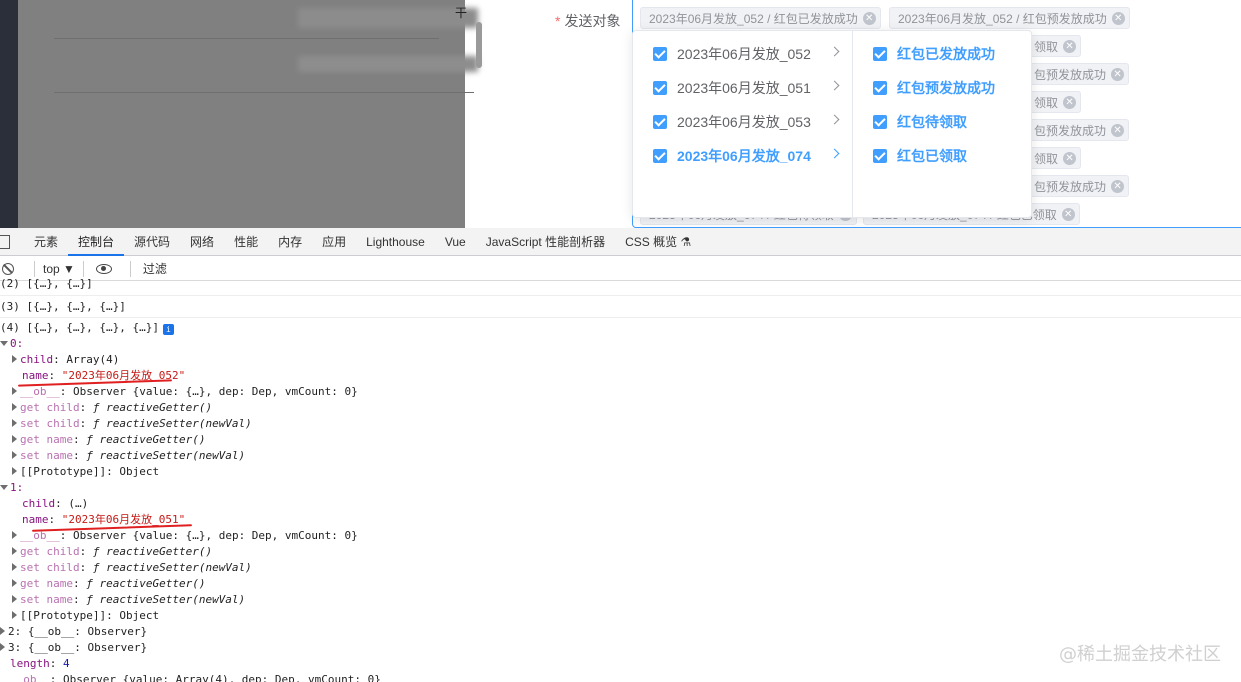  I want to click on clear-console-icon, so click(8, 268).